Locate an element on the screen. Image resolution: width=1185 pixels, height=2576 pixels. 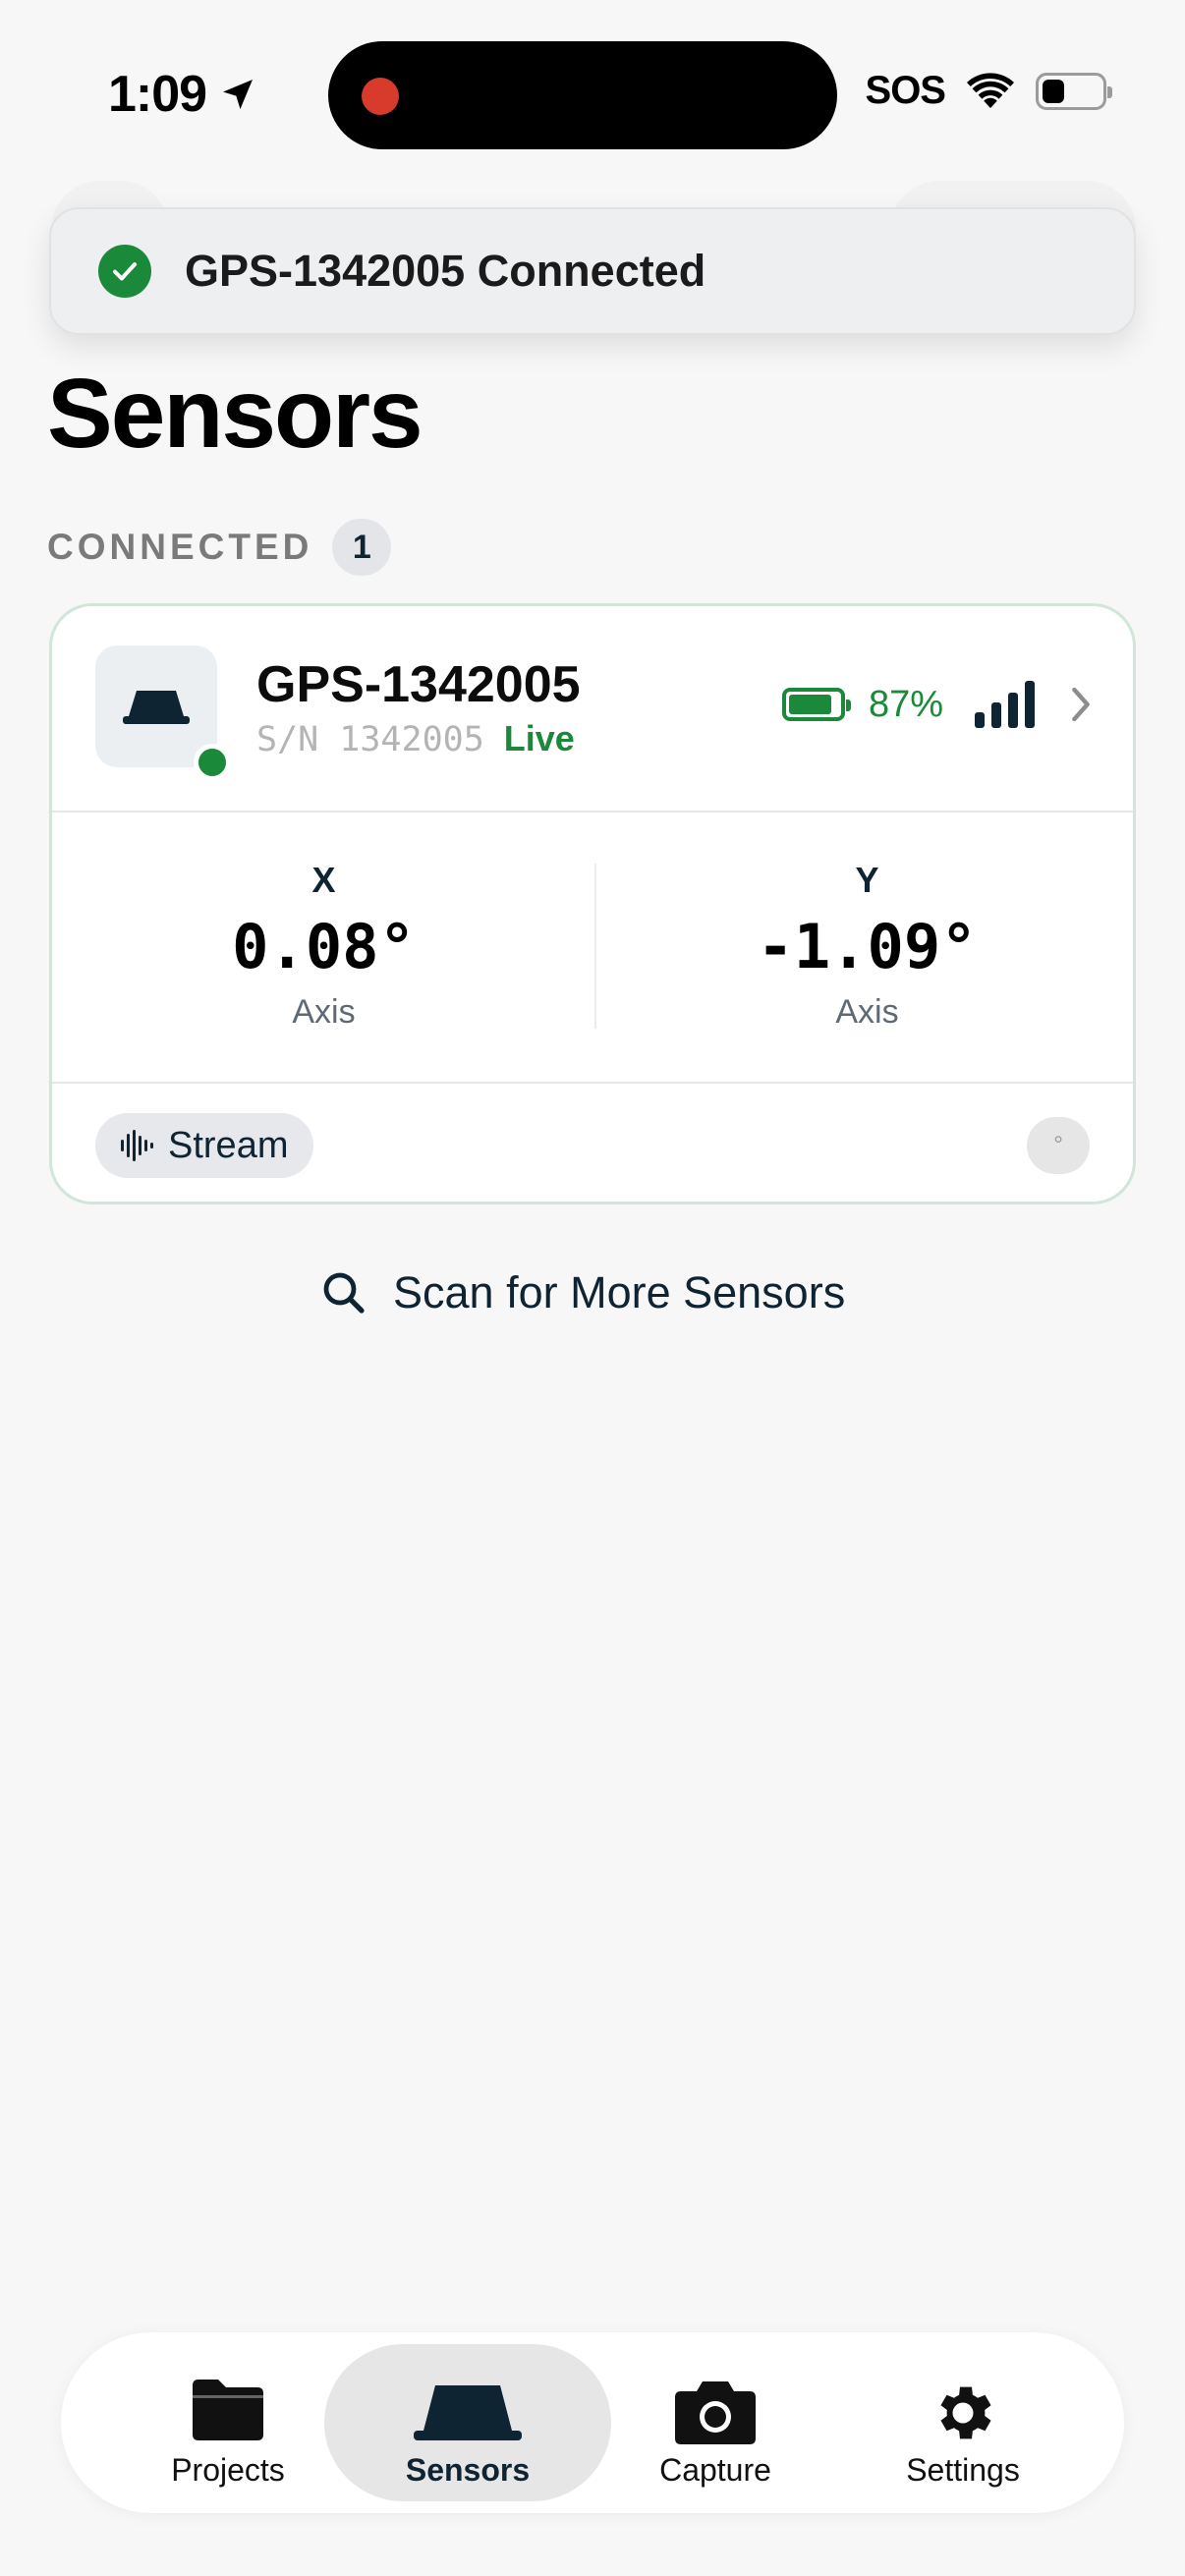
stream-button: Stream is located at coordinates (205, 1145).